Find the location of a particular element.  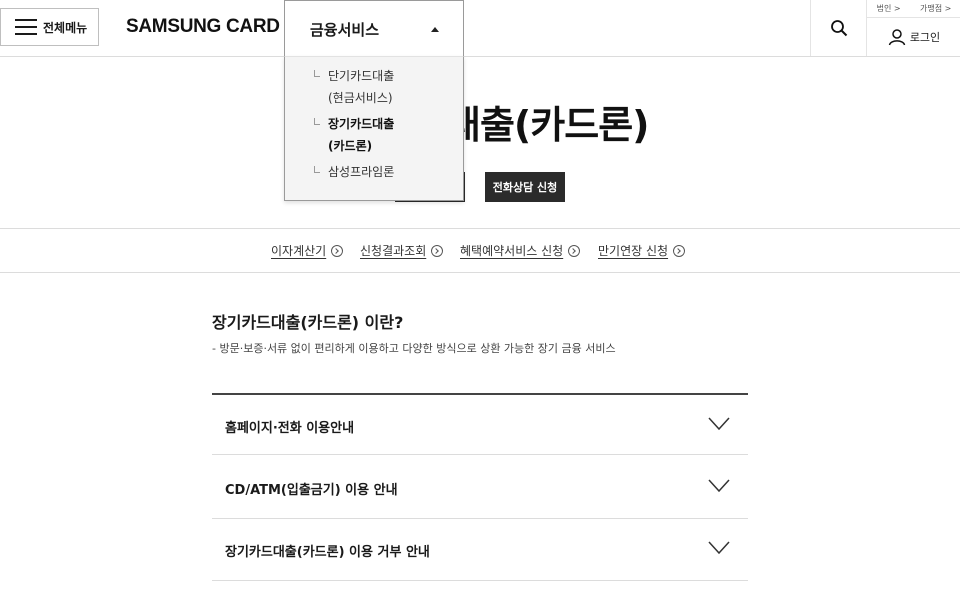

samsung-card-logo: SAMSUNG CARD is located at coordinates (203, 27).